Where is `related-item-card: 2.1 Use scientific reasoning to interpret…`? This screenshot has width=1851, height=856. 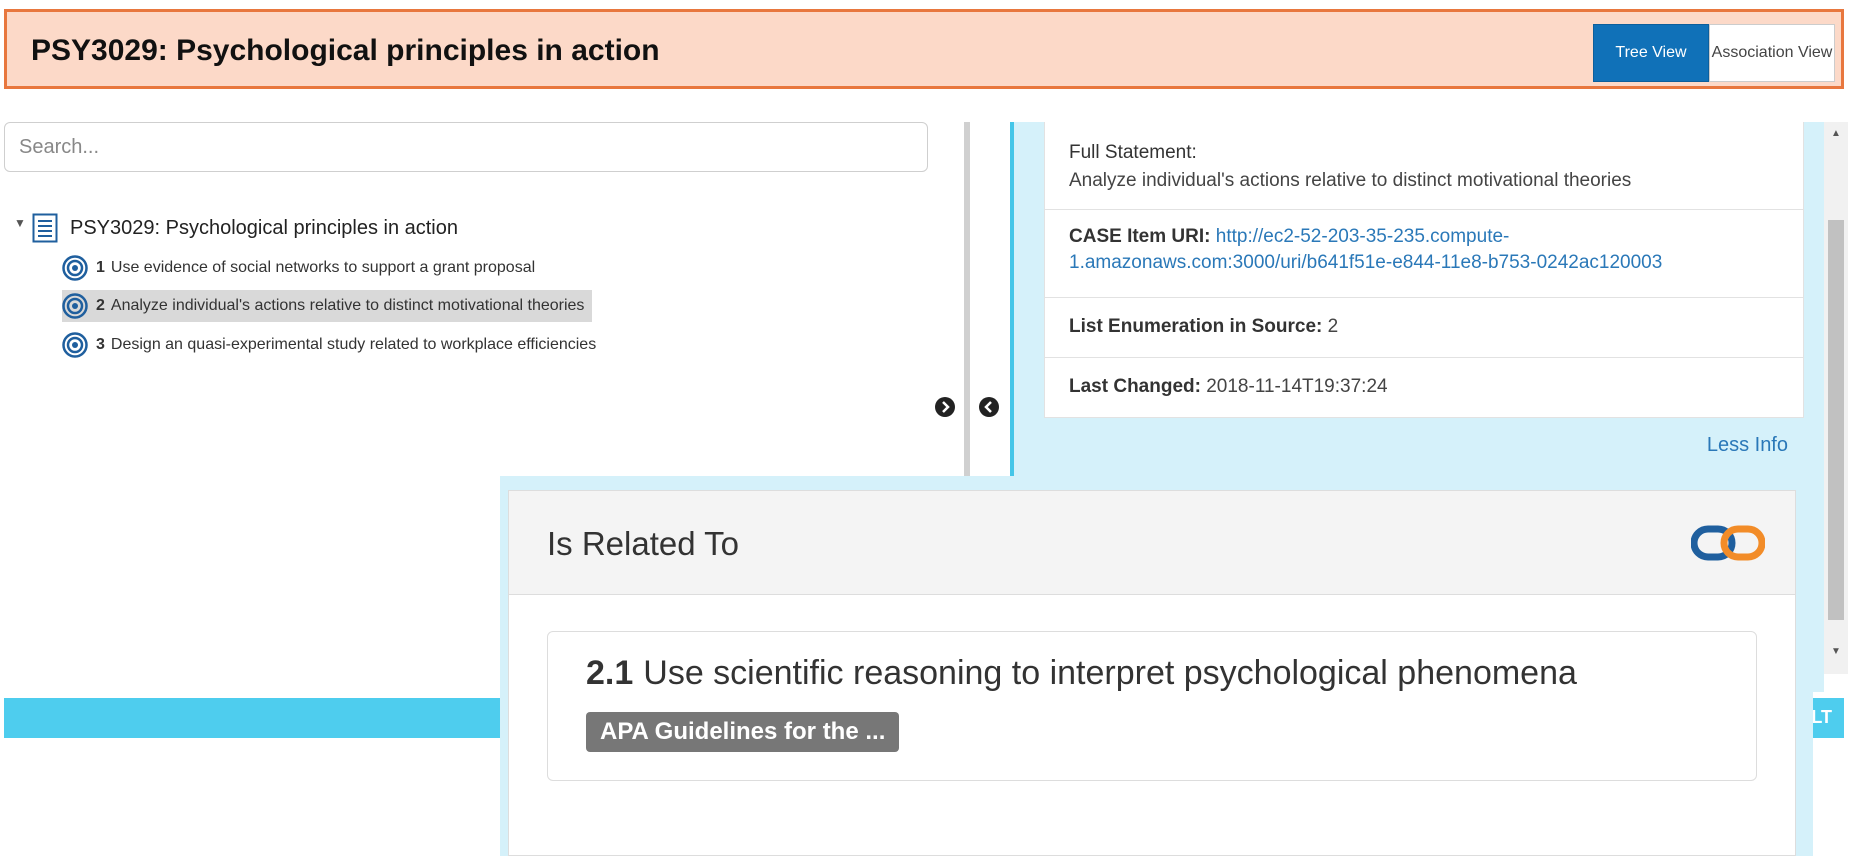 related-item-card: 2.1 Use scientific reasoning to interpret… is located at coordinates (1152, 706).